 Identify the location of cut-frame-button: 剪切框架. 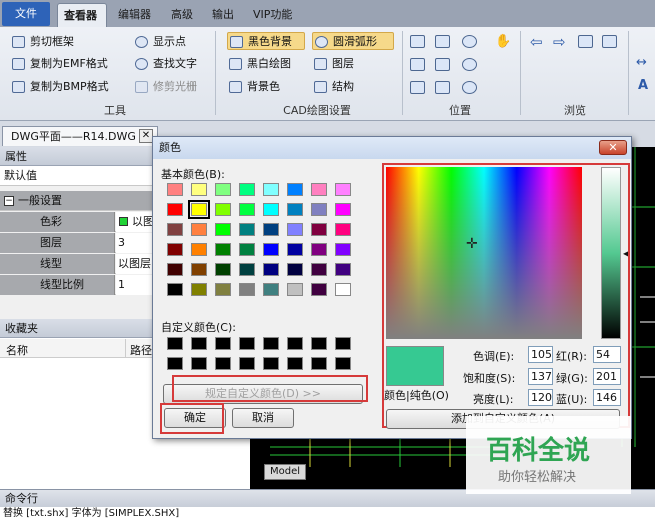
(42, 42).